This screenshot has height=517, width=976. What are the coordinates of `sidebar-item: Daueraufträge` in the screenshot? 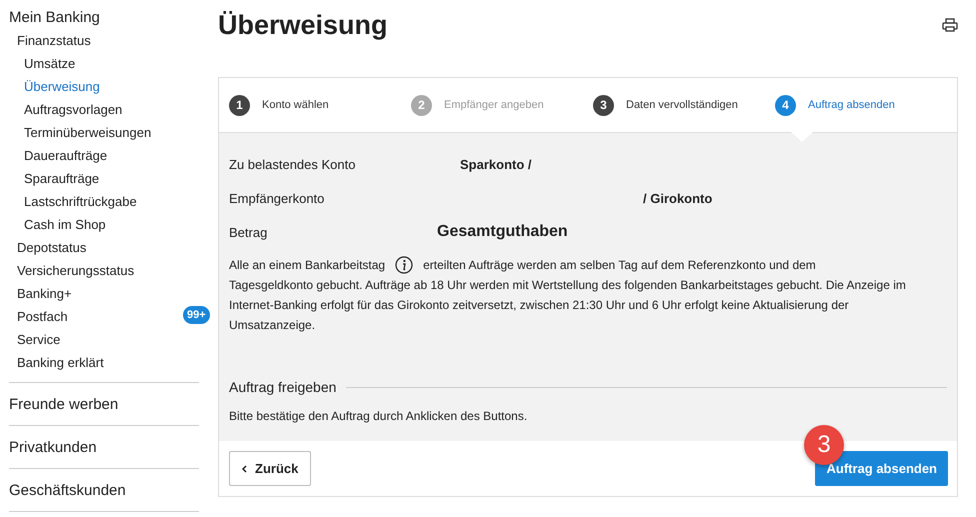 It's located at (58, 155).